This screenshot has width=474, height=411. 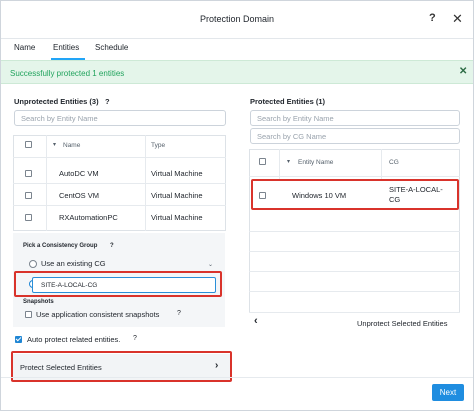 What do you see at coordinates (237, 72) in the screenshot?
I see `success-banner: Successfully protected 1 entities ✕` at bounding box center [237, 72].